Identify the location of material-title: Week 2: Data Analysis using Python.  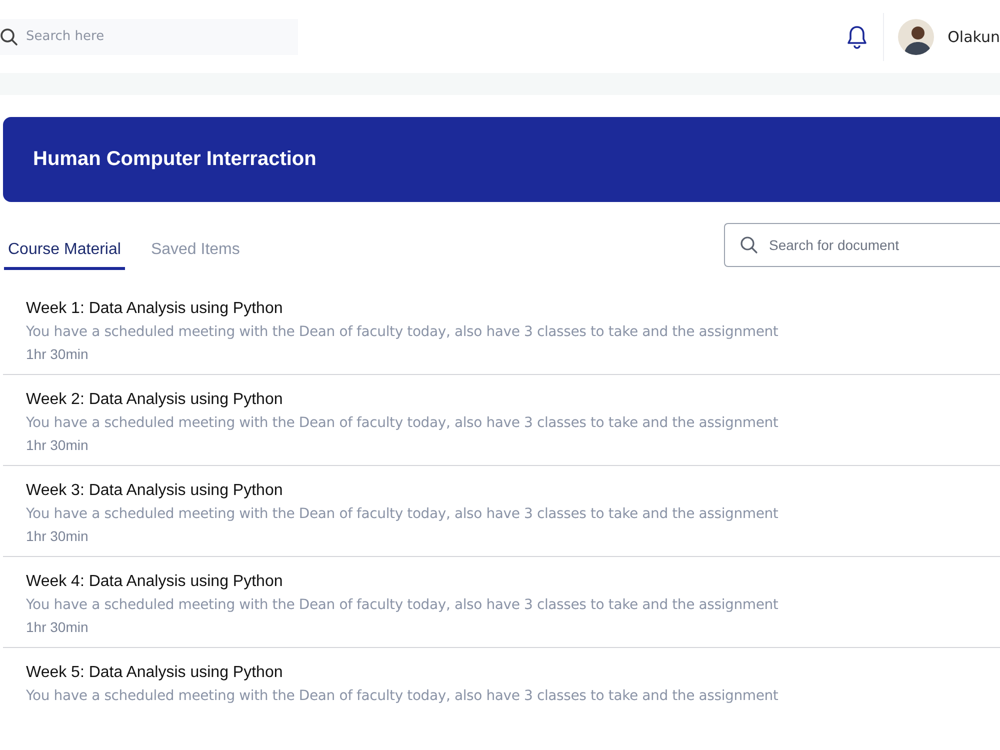
(155, 400).